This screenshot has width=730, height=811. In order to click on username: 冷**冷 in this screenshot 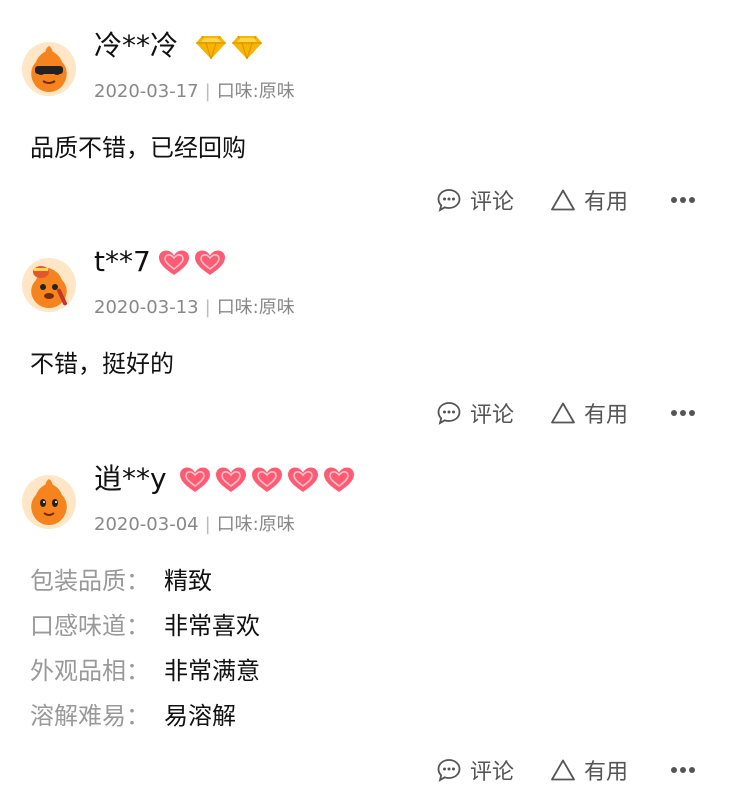, I will do `click(136, 45)`.